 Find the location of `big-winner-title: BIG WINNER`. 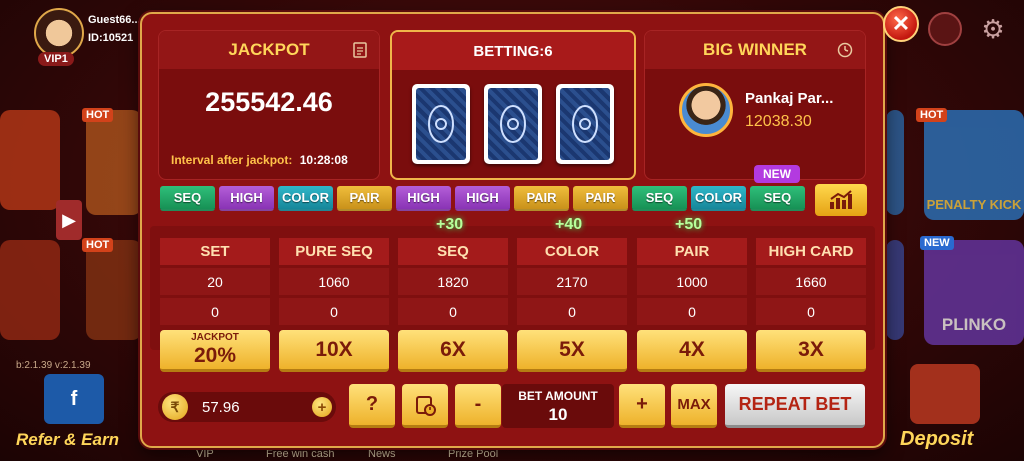

big-winner-title: BIG WINNER is located at coordinates (755, 49).